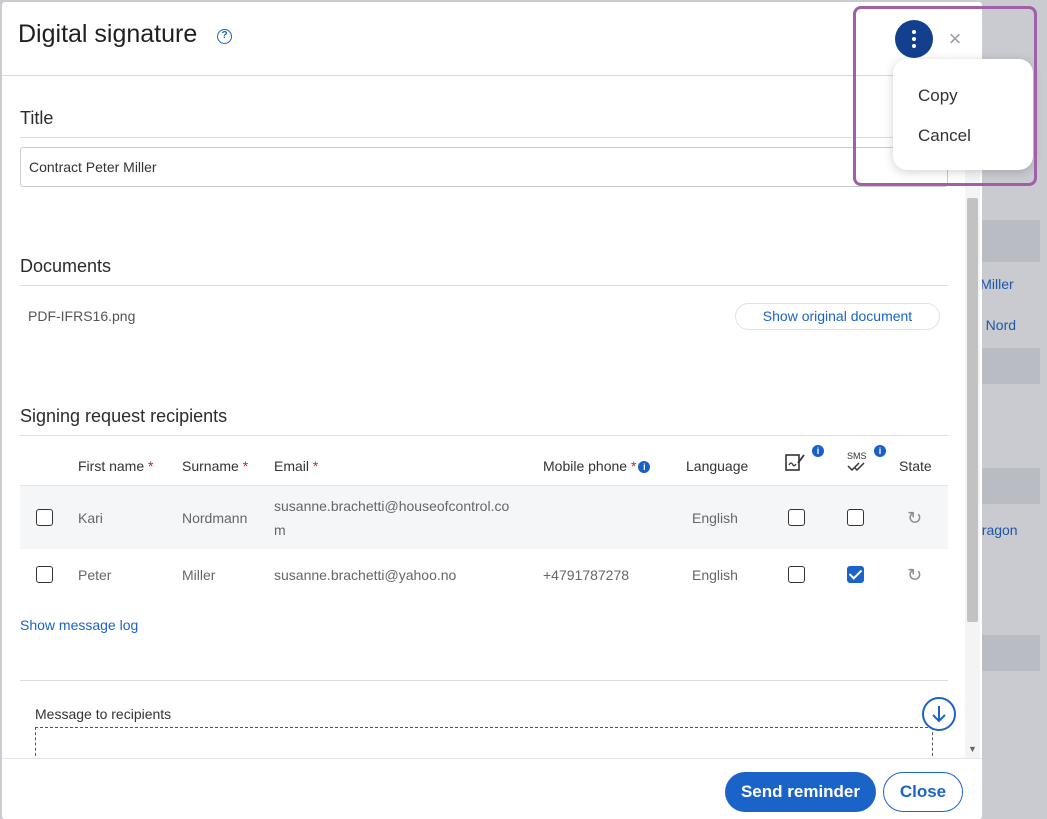 The image size is (1047, 819). I want to click on message-textarea, so click(484, 742).